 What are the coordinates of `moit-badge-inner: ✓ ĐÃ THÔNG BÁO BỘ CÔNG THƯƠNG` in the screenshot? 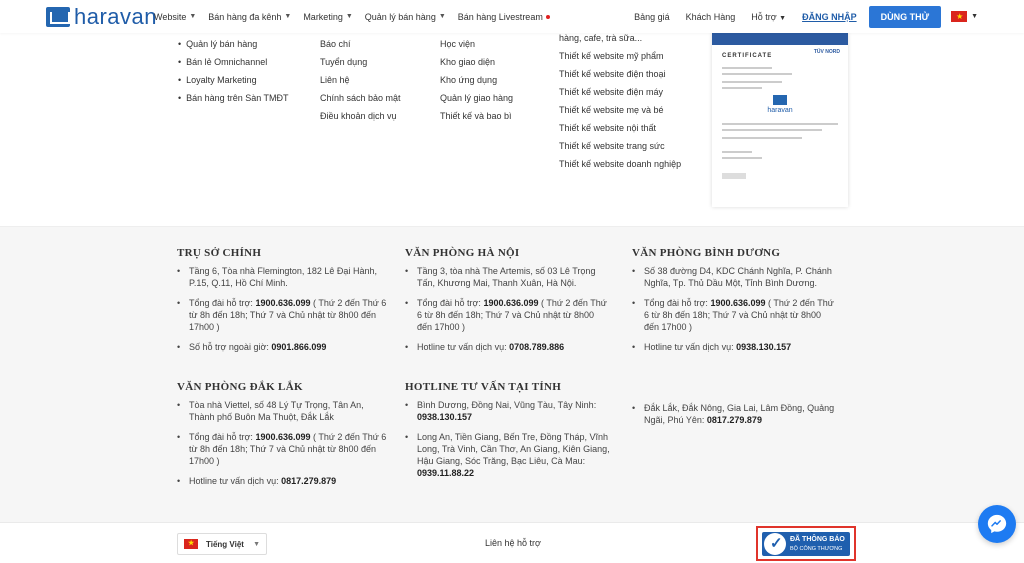 It's located at (806, 544).